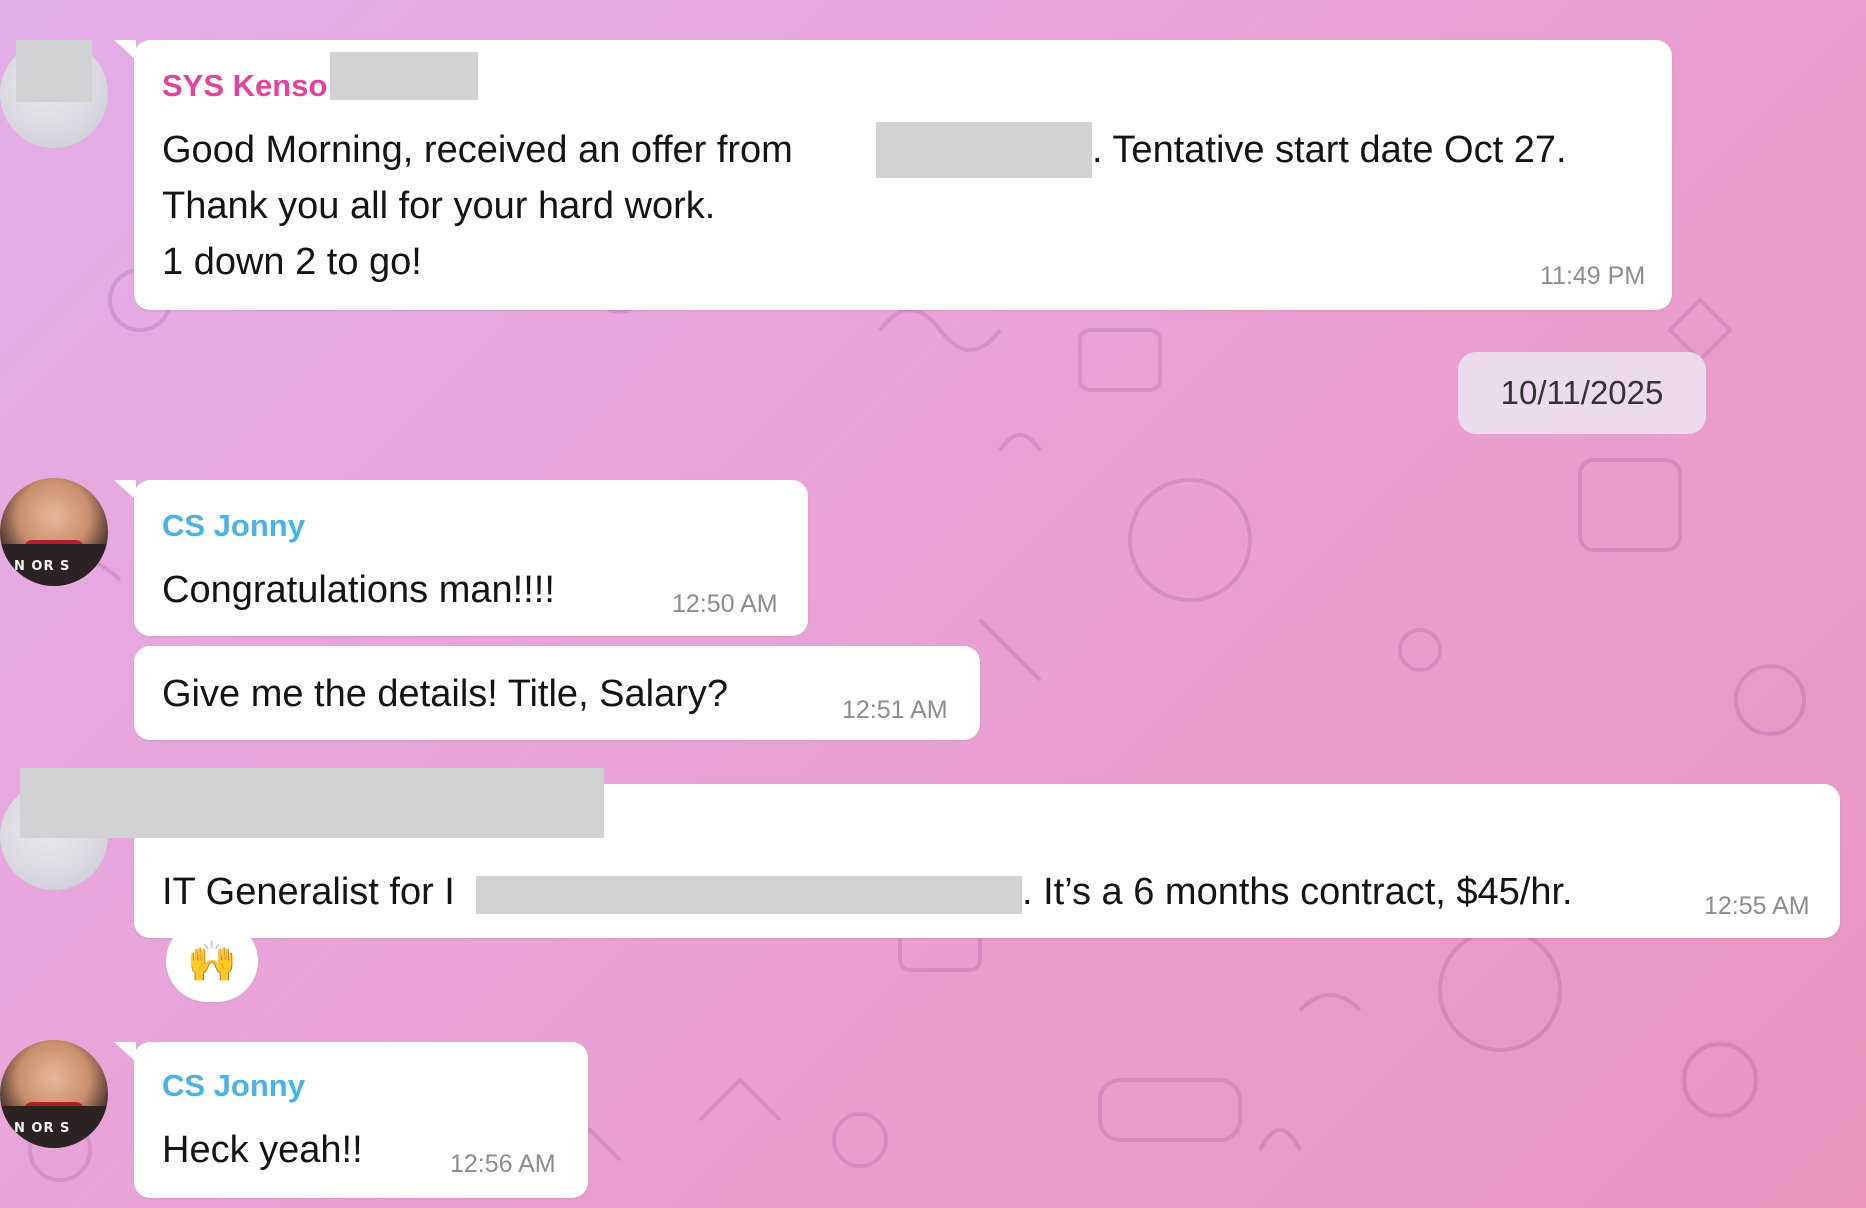 The width and height of the screenshot is (1866, 1208). Describe the element at coordinates (477, 150) in the screenshot. I see `message-text: Good Morning, received an offer from` at that location.